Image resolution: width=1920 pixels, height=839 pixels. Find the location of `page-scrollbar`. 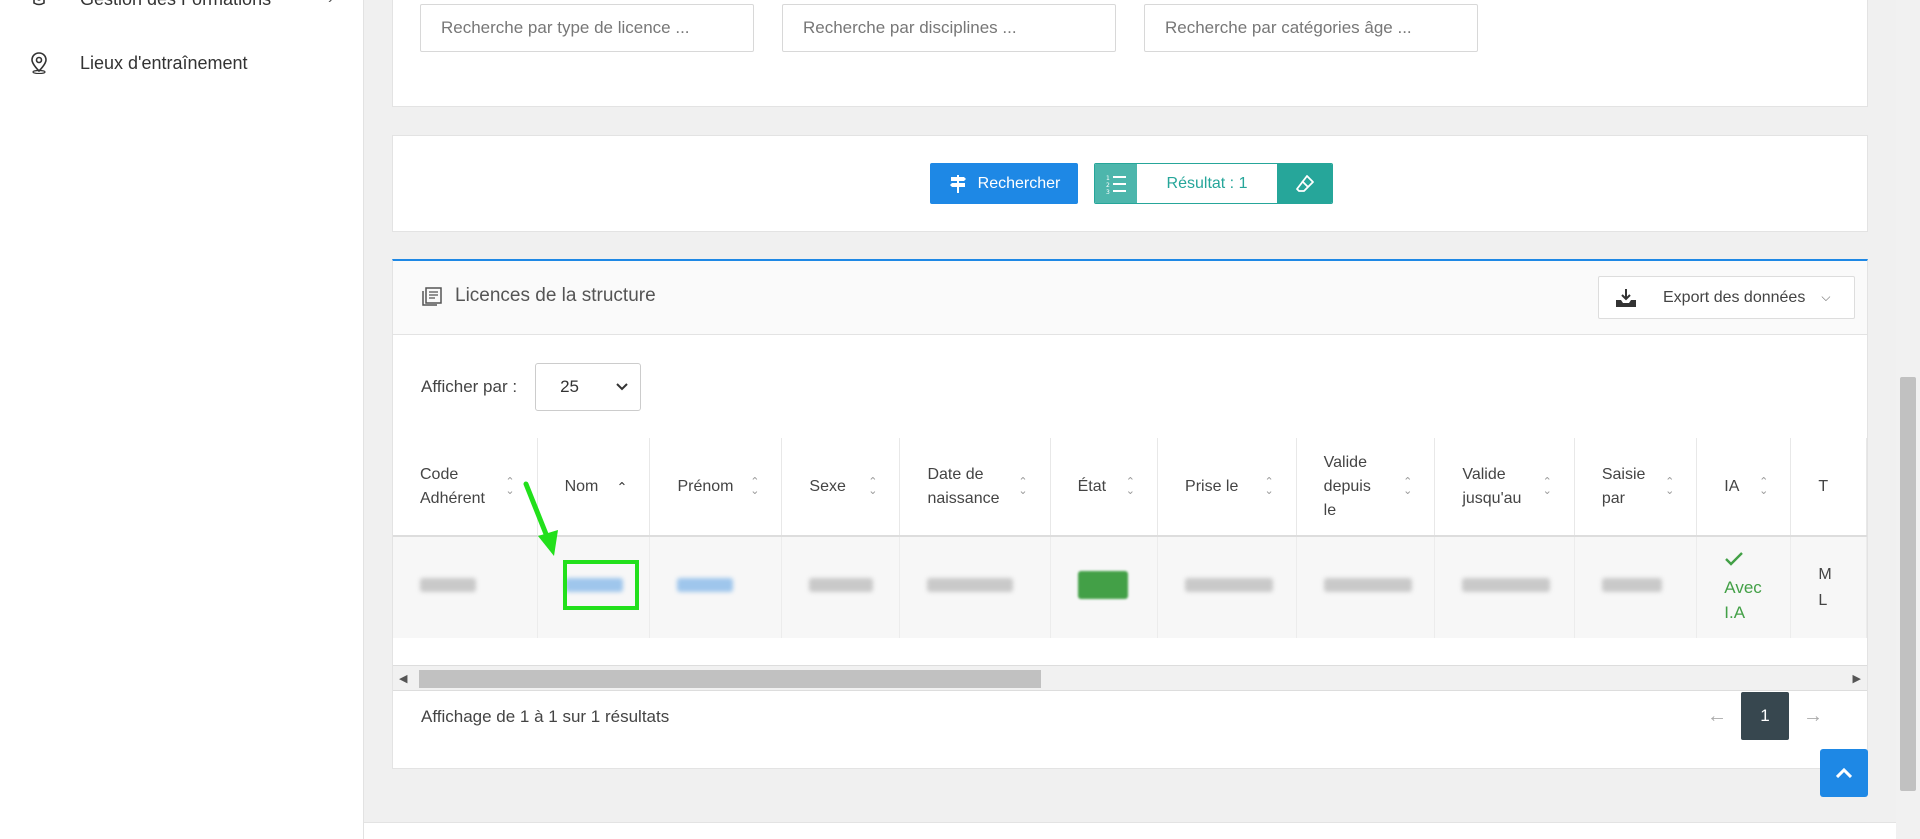

page-scrollbar is located at coordinates (1908, 419).